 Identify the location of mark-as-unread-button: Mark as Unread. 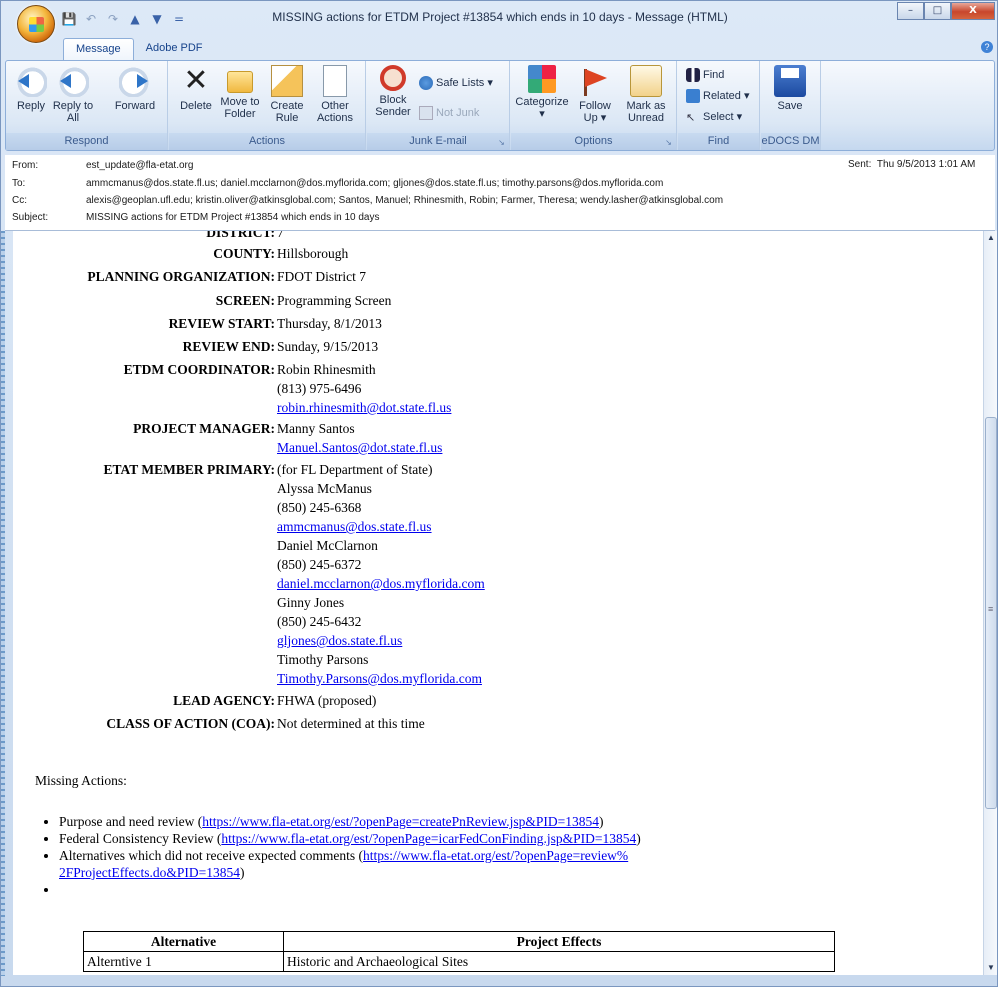
(646, 94).